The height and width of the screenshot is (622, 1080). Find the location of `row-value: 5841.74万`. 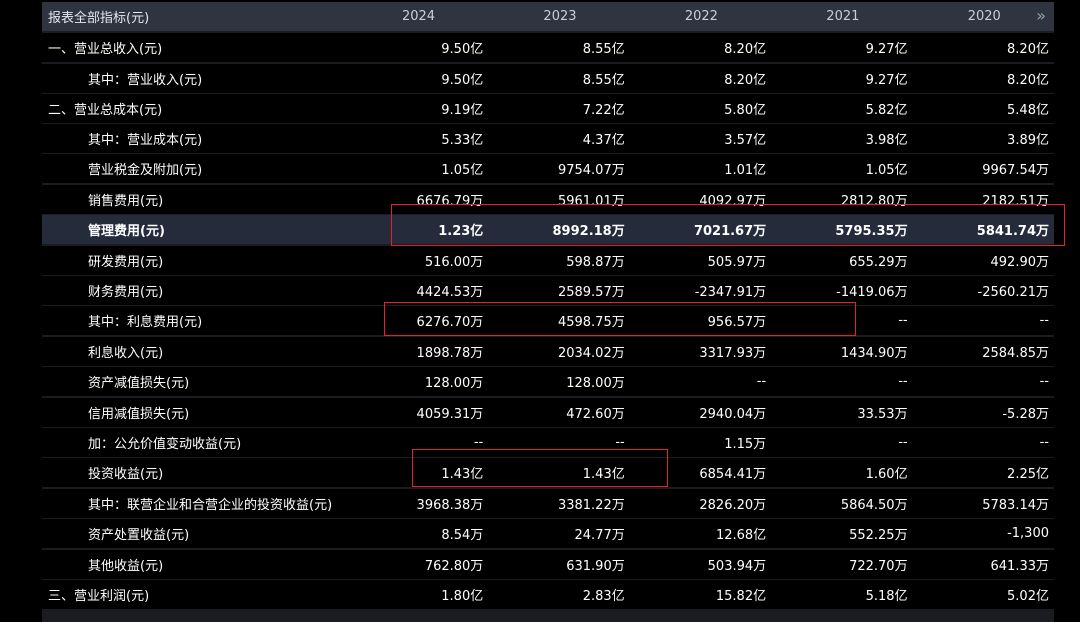

row-value: 5841.74万 is located at coordinates (984, 229).